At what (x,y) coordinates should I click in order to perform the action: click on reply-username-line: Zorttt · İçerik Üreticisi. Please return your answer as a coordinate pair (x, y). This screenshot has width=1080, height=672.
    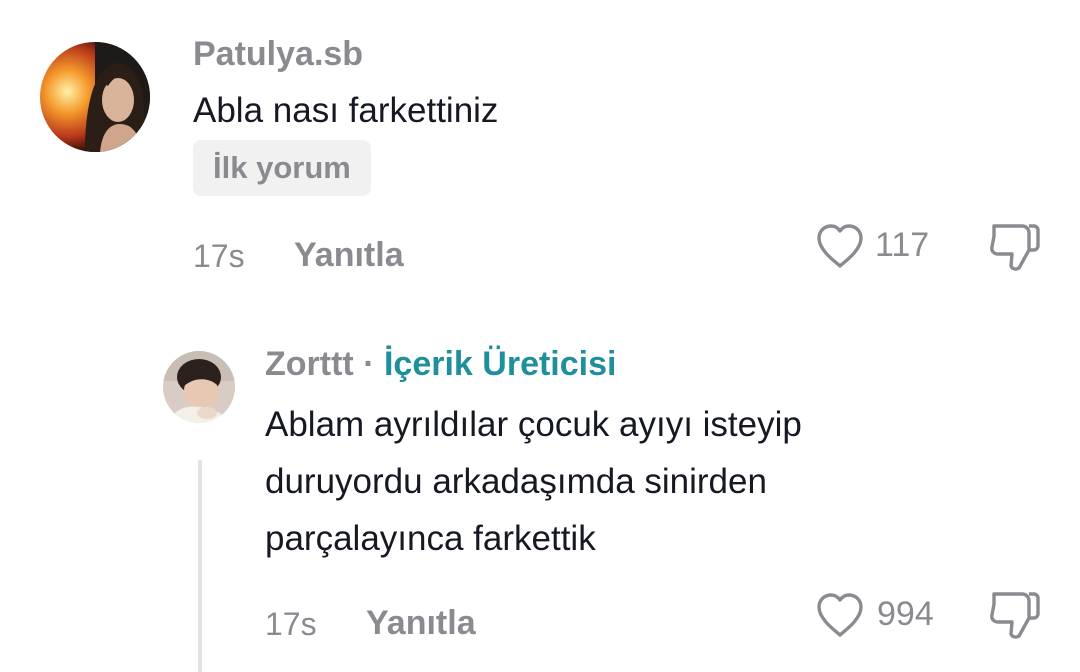
    Looking at the image, I should click on (440, 364).